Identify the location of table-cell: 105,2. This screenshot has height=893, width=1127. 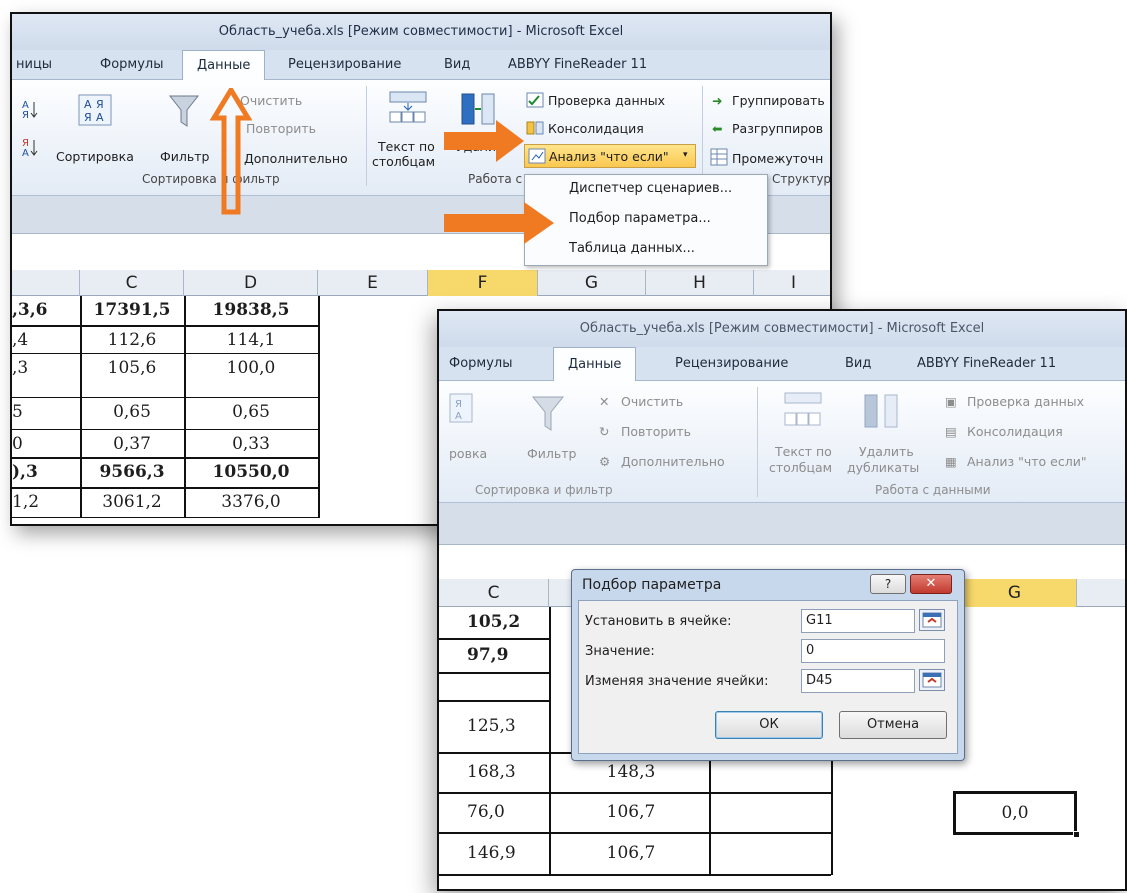
(507, 622).